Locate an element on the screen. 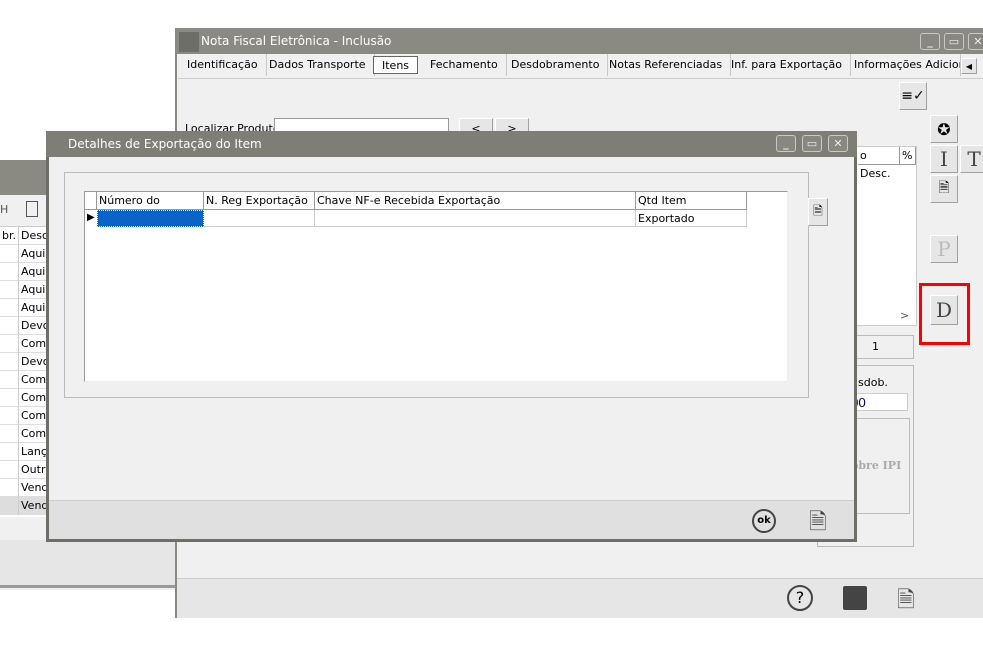 The width and height of the screenshot is (983, 661). col-chave-nfe: Chave NF-e Recebida Exportação is located at coordinates (475, 201).